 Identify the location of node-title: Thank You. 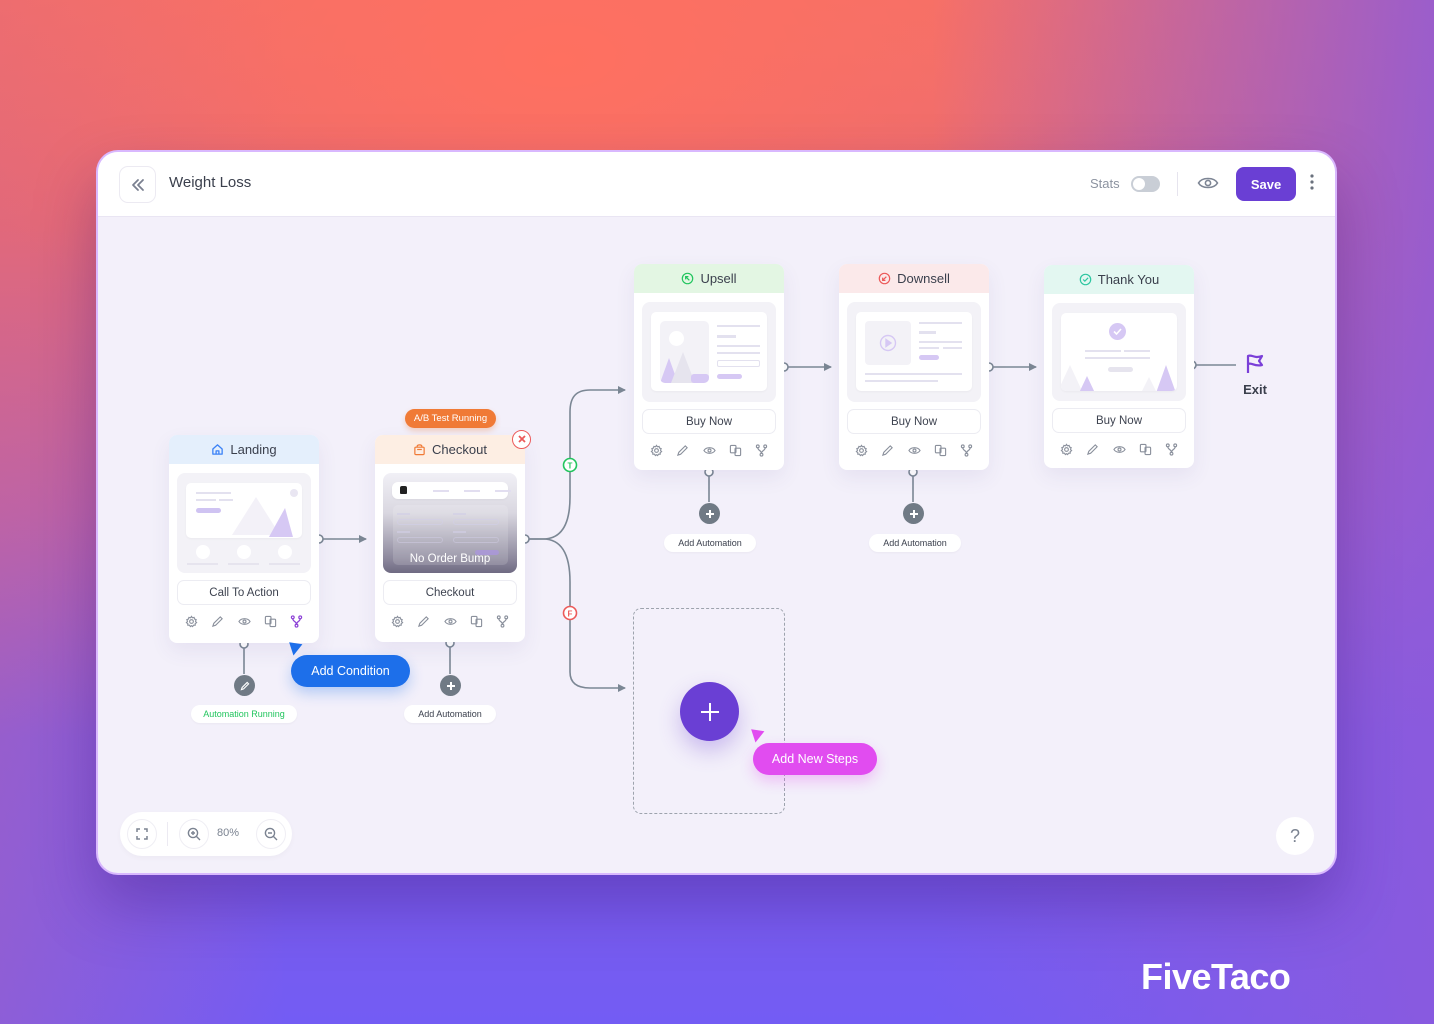
(1128, 279).